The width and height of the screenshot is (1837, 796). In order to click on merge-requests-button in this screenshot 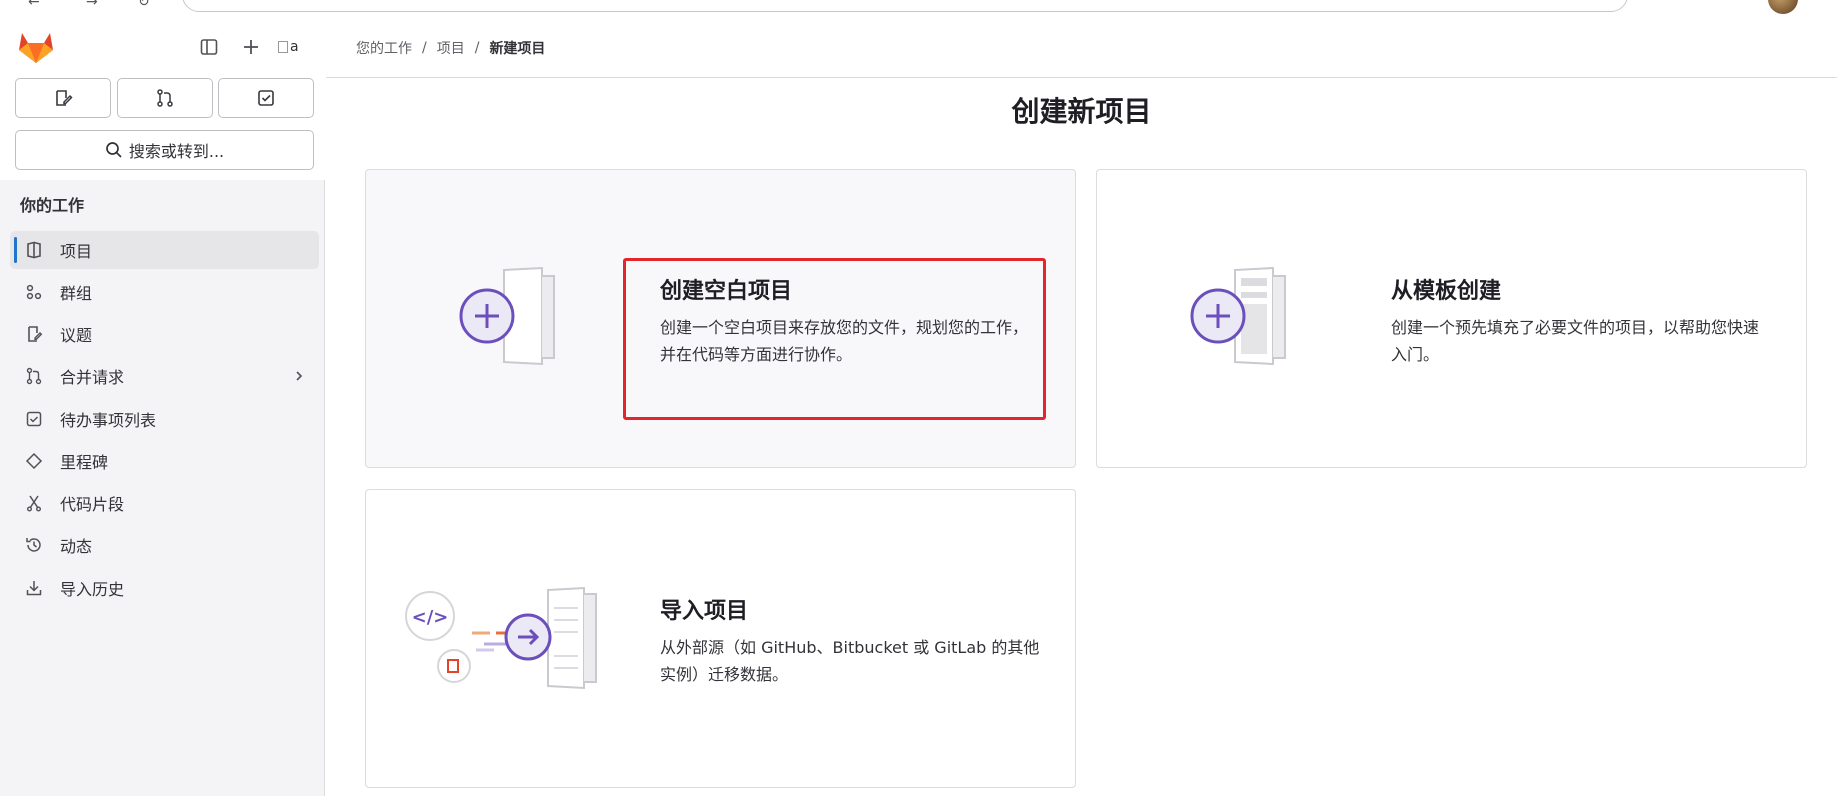, I will do `click(165, 98)`.